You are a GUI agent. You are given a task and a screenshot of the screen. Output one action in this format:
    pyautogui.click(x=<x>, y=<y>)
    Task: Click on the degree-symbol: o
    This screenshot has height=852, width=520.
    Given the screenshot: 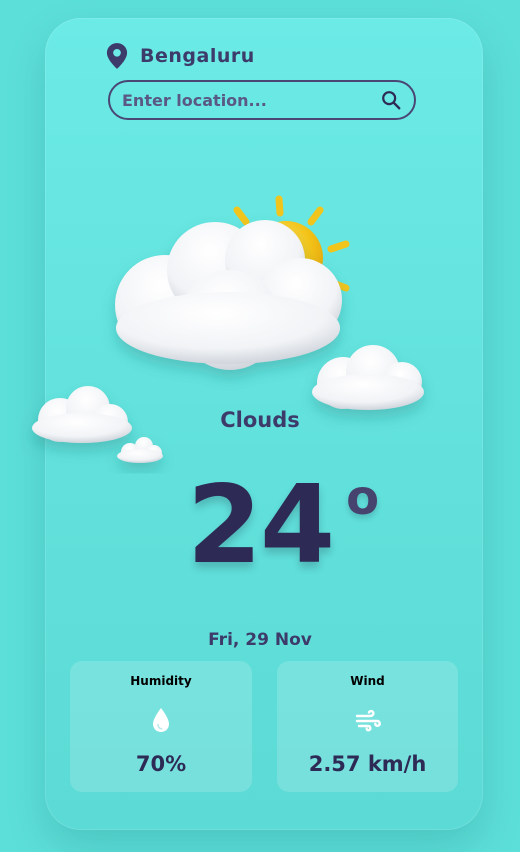 What is the action you would take?
    pyautogui.click(x=362, y=498)
    